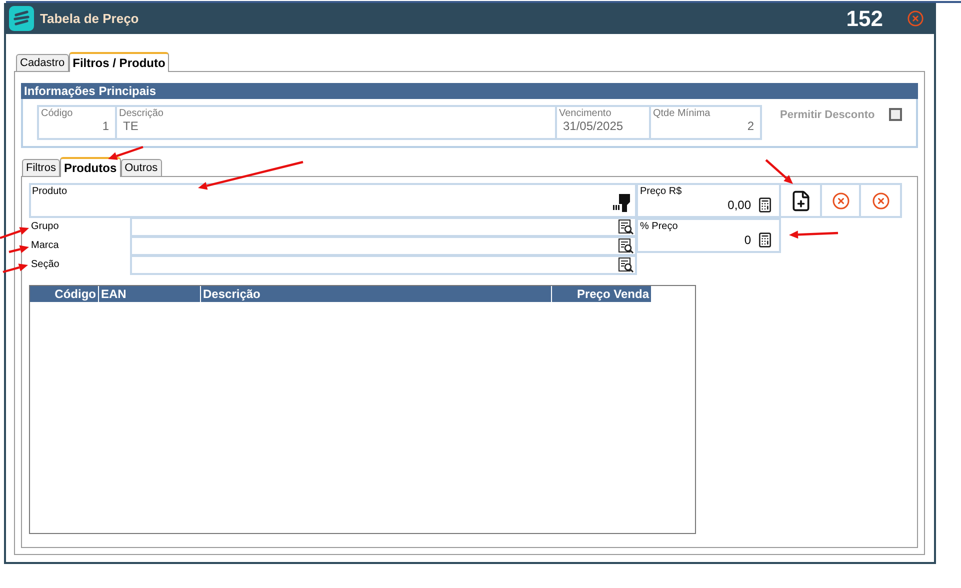 The image size is (961, 588). Describe the element at coordinates (50, 192) in the screenshot. I see `field-label: Produto` at that location.